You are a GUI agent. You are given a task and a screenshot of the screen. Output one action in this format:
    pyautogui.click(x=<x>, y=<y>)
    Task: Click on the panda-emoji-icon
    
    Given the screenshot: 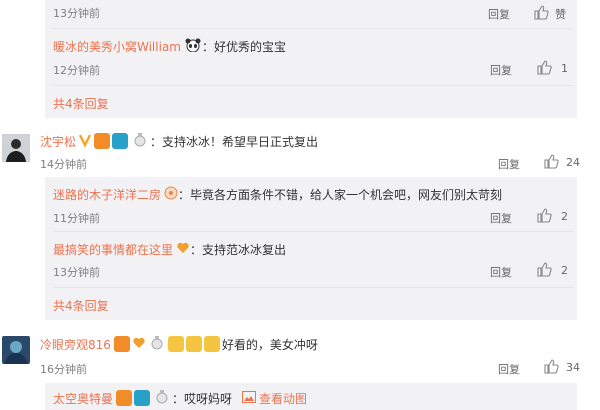 What is the action you would take?
    pyautogui.click(x=193, y=46)
    